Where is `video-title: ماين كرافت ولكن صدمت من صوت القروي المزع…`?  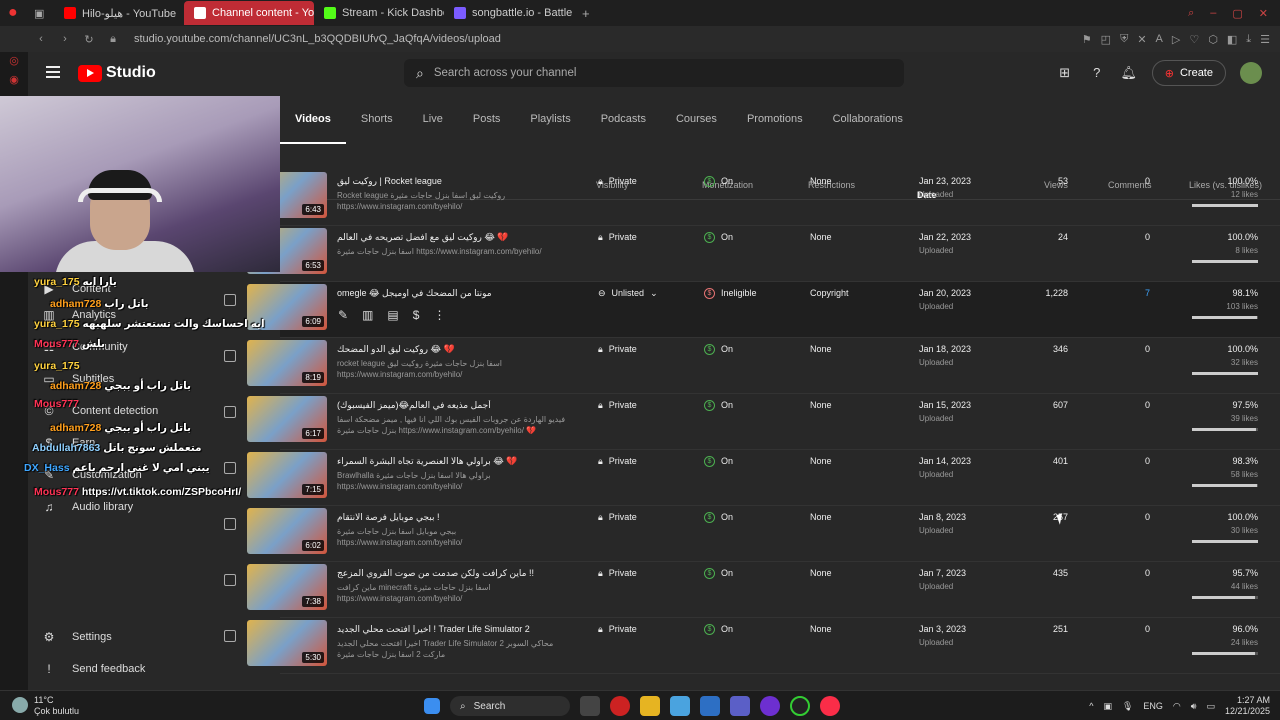 video-title: ماين كرافت ولكن صدمت من صوت القروي المزع… is located at coordinates (447, 573).